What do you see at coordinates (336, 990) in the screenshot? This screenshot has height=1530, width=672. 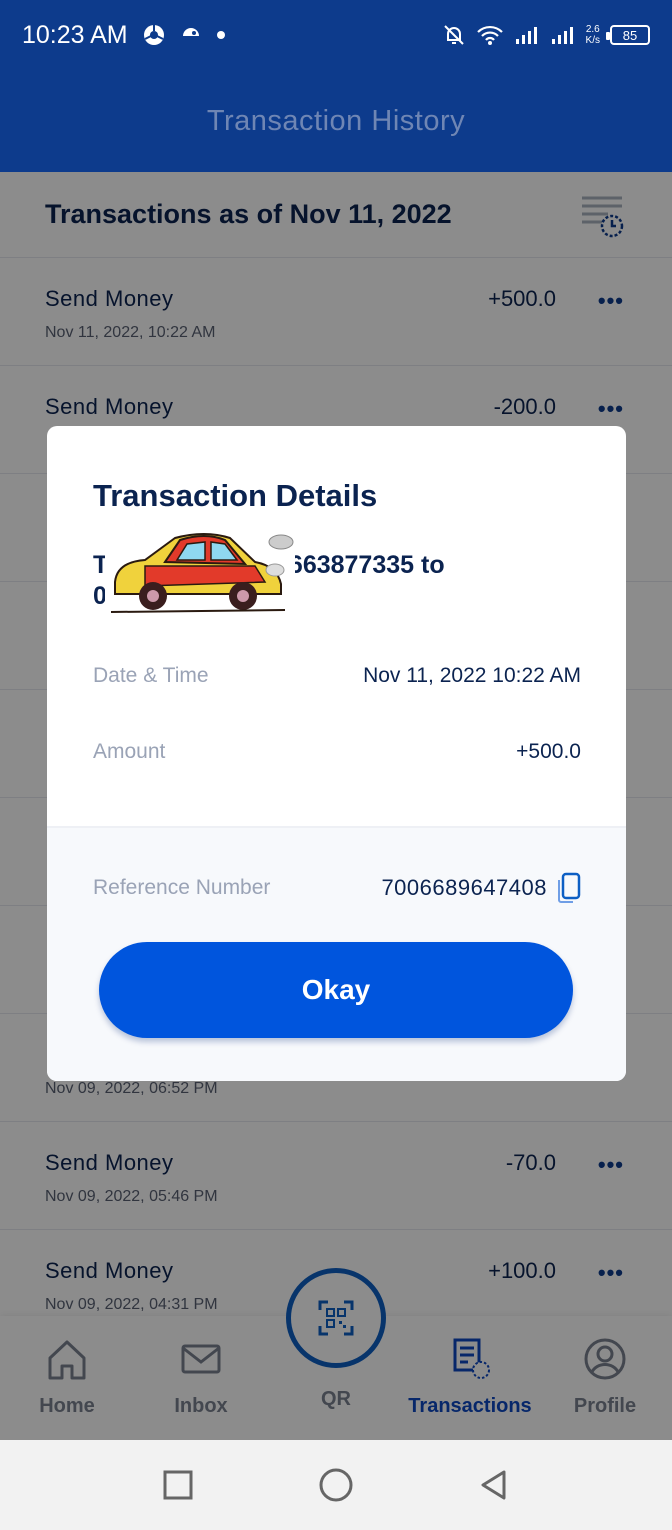 I see `okay-button: Okay` at bounding box center [336, 990].